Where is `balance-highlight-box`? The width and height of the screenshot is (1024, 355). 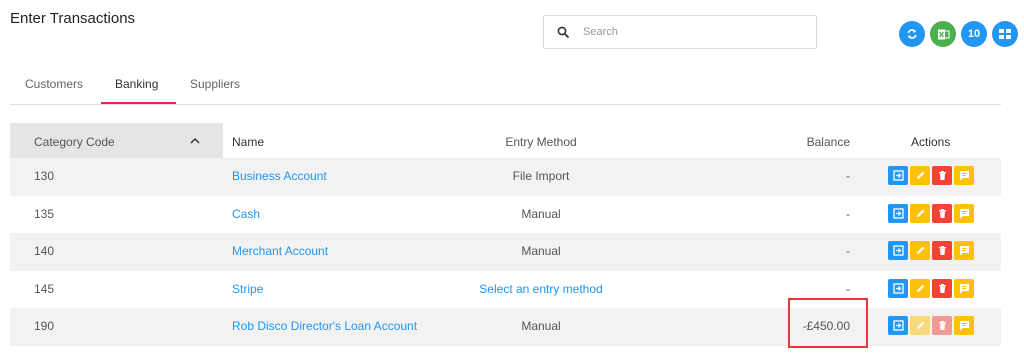 balance-highlight-box is located at coordinates (828, 323).